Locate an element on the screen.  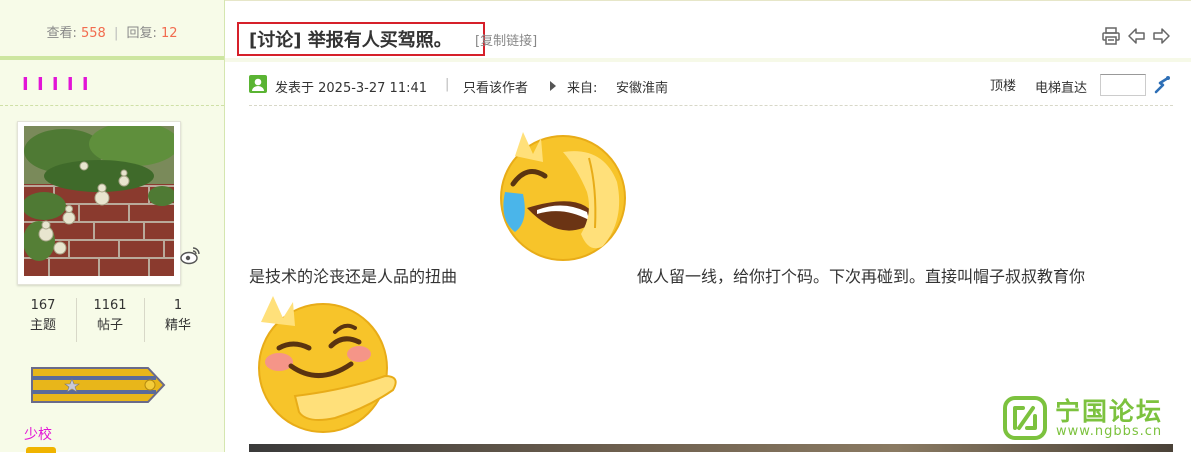
post-text-start: 是技术的沦丧还是人品的扭曲 is located at coordinates (353, 276).